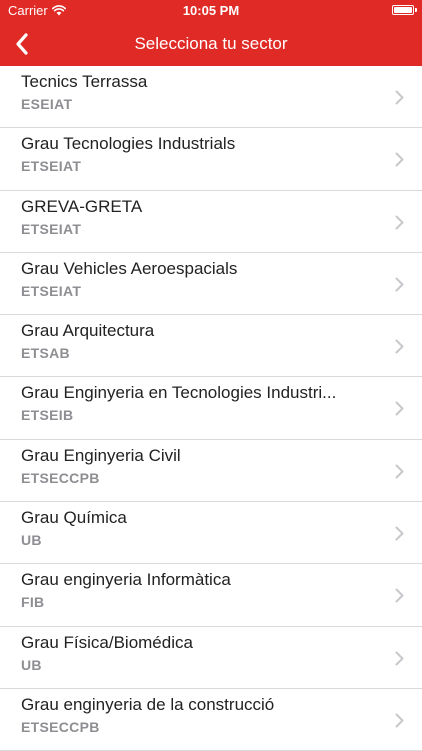 This screenshot has height=751, width=422. What do you see at coordinates (128, 144) in the screenshot?
I see `sector-title: Grau Tecnologies Industrials` at bounding box center [128, 144].